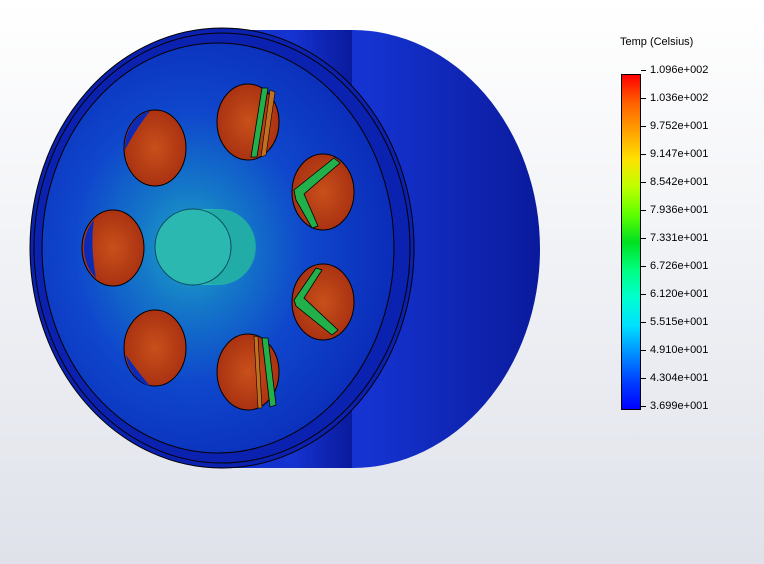 This screenshot has width=764, height=564. I want to click on legend-label: 8.542e+001, so click(679, 182).